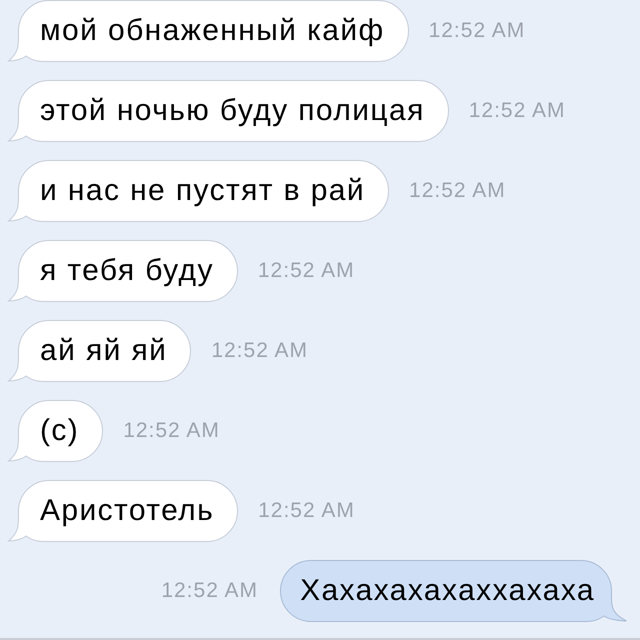 The width and height of the screenshot is (640, 640). Describe the element at coordinates (208, 31) in the screenshot. I see `message-bubble: мой обнаженный кайф` at that location.